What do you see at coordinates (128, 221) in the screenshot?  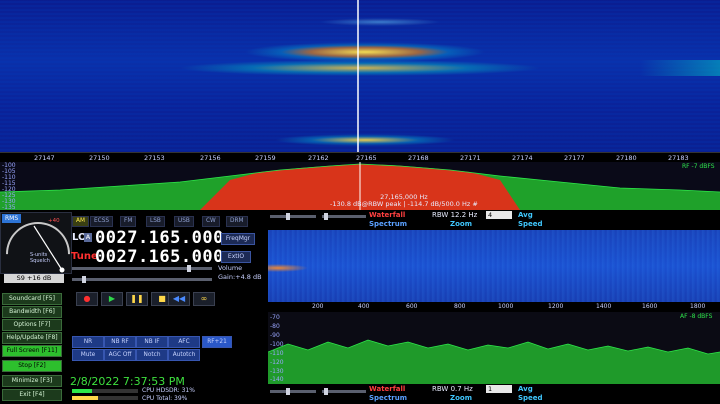 I see `mode-fm: FM` at bounding box center [128, 221].